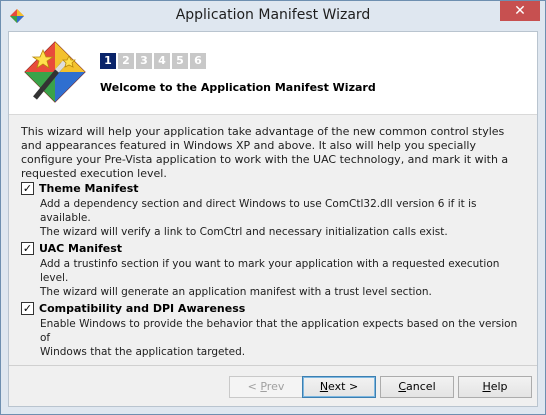 The height and width of the screenshot is (415, 546). Describe the element at coordinates (402, 386) in the screenshot. I see `cancel-accelerator: C` at that location.